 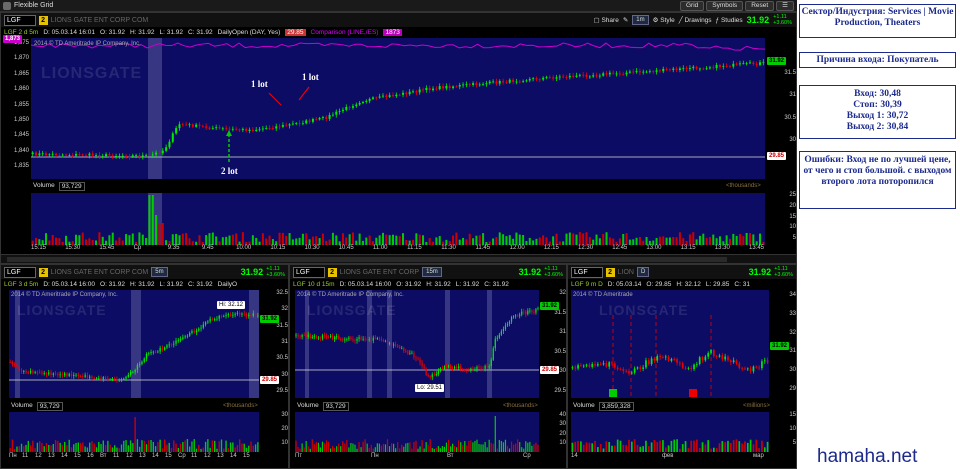 What do you see at coordinates (785, 5) in the screenshot?
I see `window-menu-button: ☰` at bounding box center [785, 5].